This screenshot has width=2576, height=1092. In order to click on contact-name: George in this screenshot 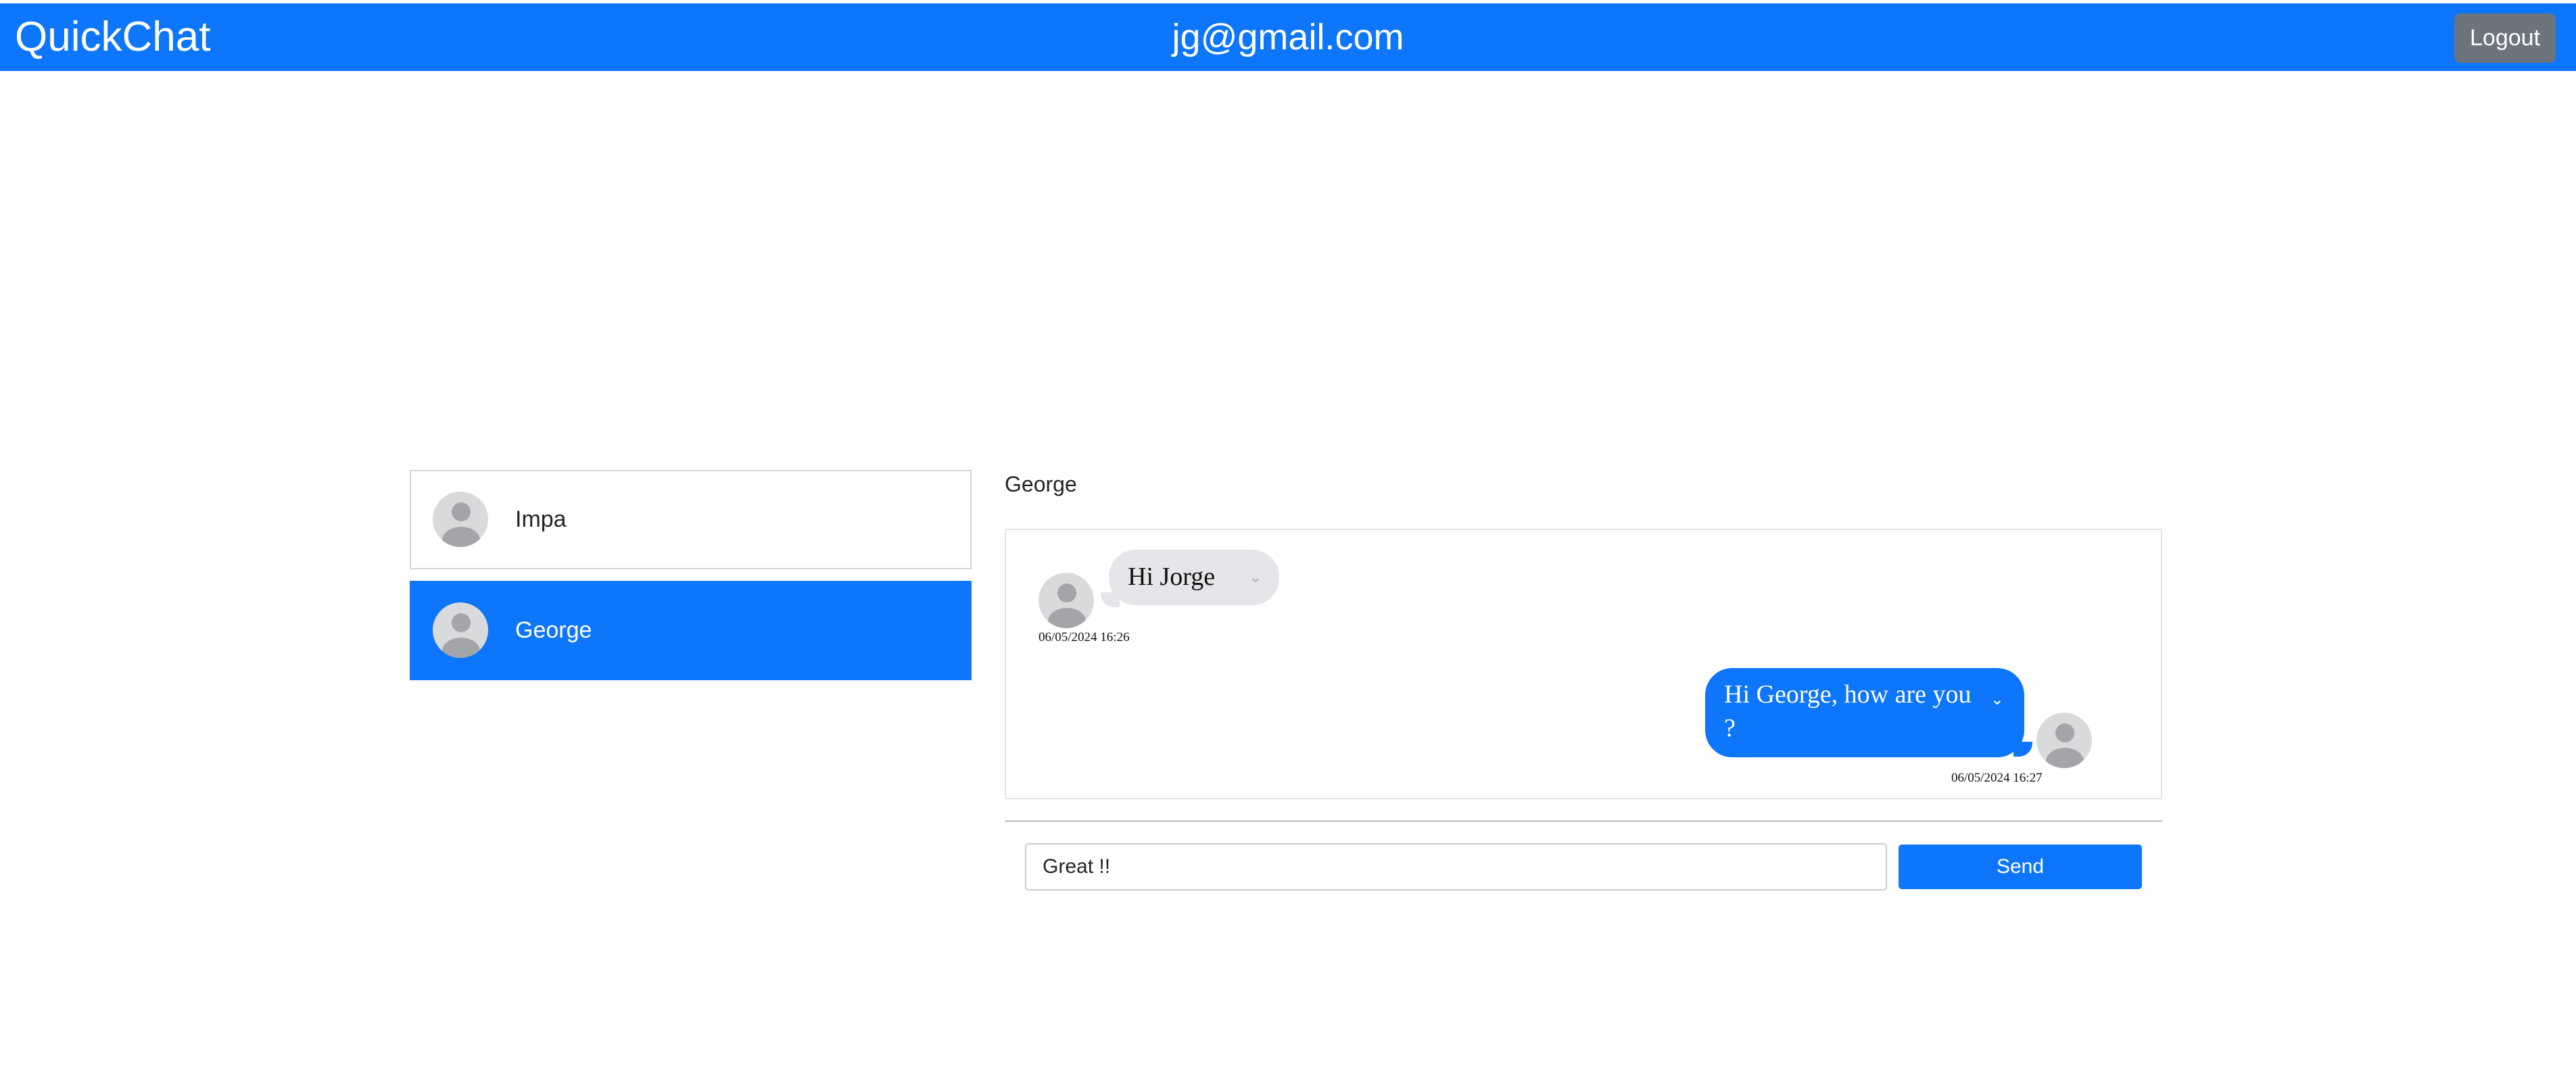, I will do `click(553, 630)`.